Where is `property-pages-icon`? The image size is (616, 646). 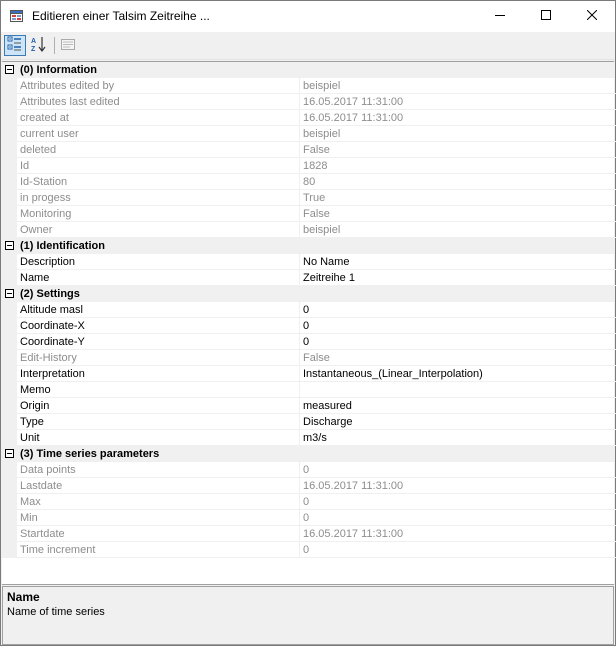
property-pages-icon is located at coordinates (68, 45).